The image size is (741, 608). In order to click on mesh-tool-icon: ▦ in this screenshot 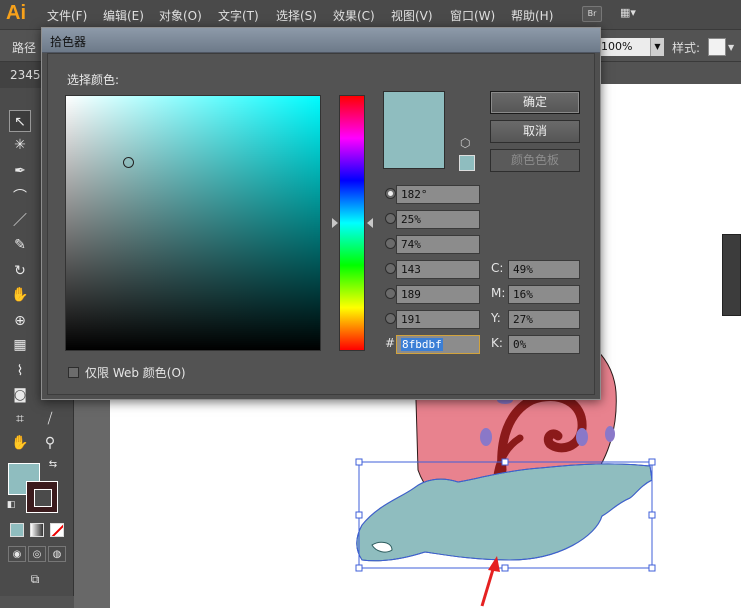, I will do `click(20, 345)`.